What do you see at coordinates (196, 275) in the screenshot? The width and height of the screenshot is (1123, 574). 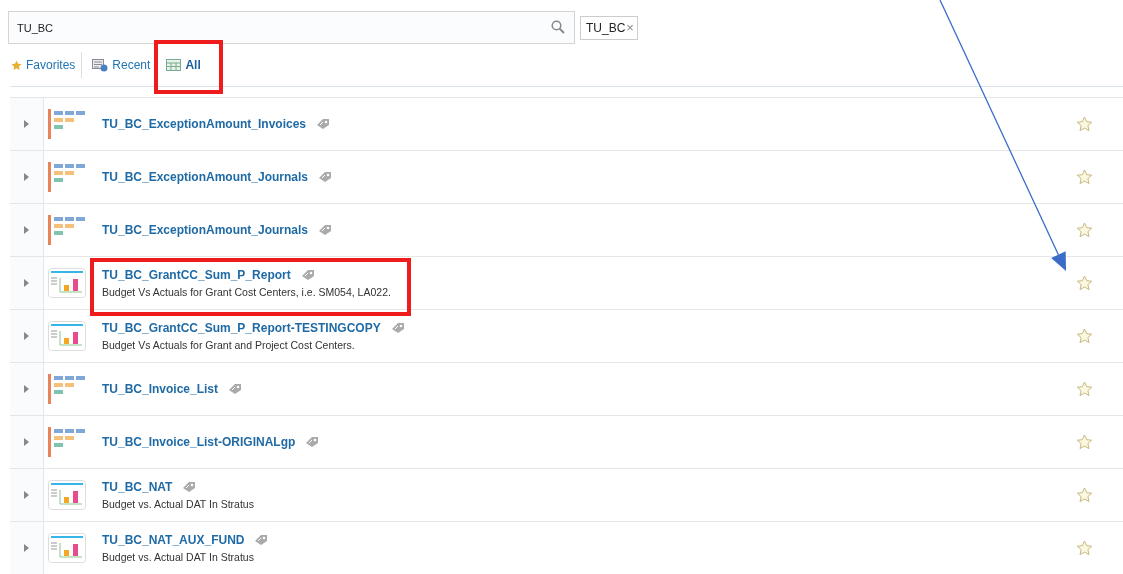 I see `report-link: TU_BC_GrantCC_Sum_P_Report` at bounding box center [196, 275].